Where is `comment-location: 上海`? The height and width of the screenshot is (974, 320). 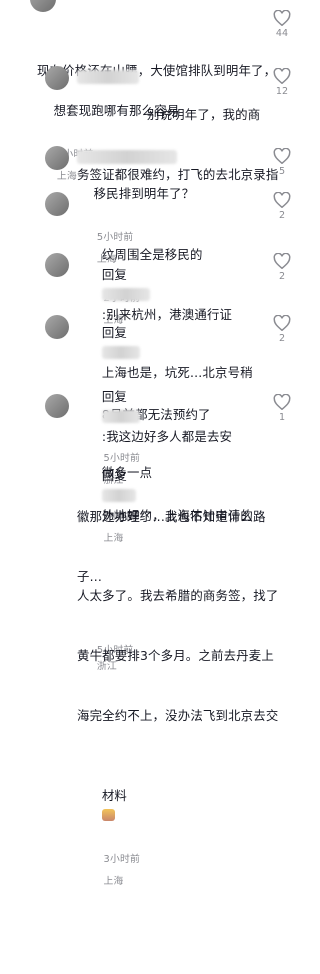 comment-location: 上海 is located at coordinates (113, 881).